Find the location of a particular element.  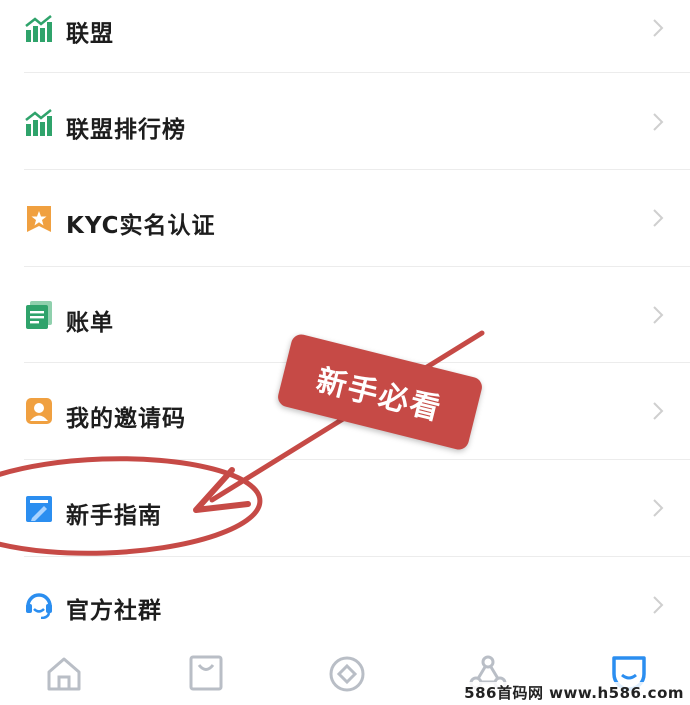

menu-item-beginner-guide: 新手指南 is located at coordinates (345, 508).